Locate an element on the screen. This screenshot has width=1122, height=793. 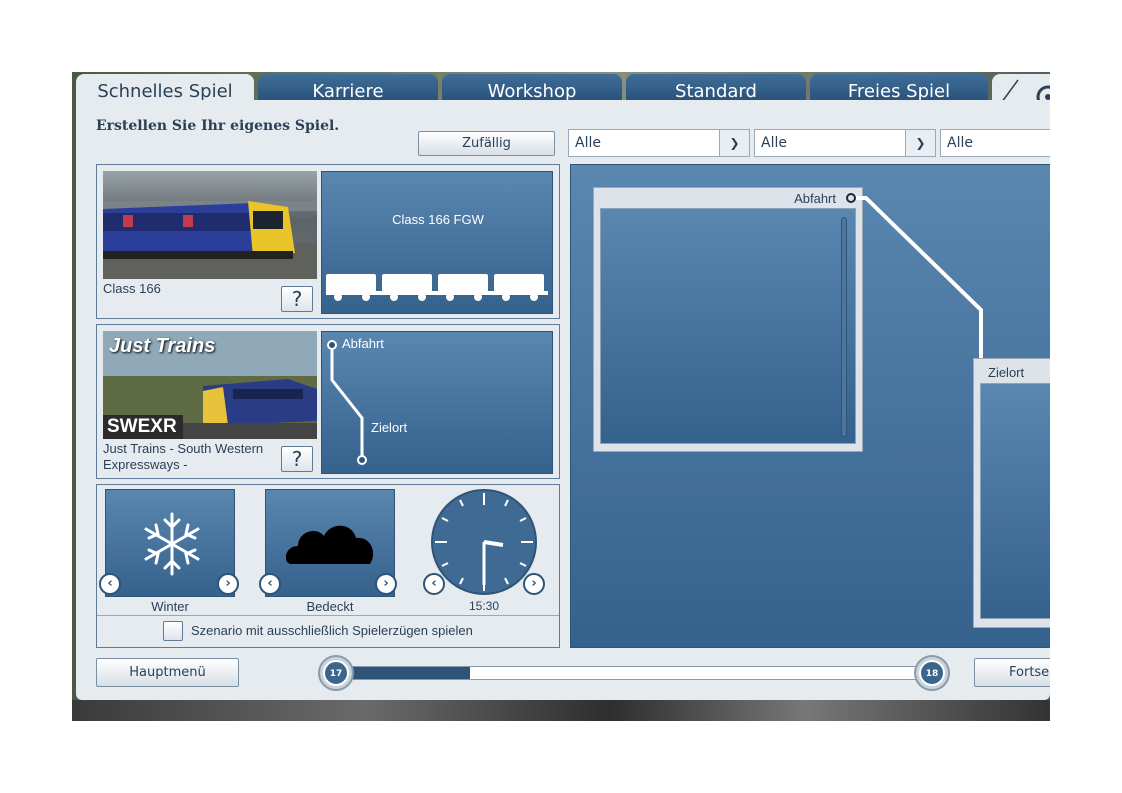
background-track-strip is located at coordinates (561, 710).